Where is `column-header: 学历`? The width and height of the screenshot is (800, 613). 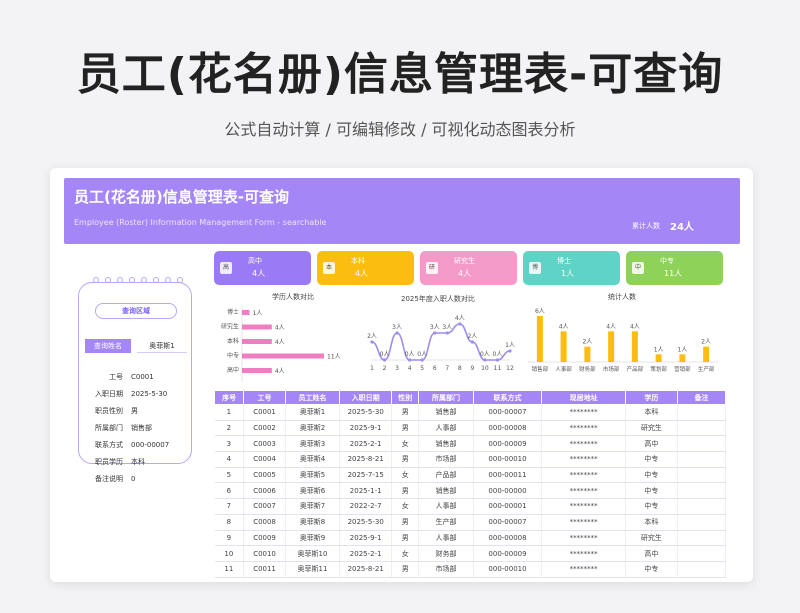 column-header: 学历 is located at coordinates (651, 397).